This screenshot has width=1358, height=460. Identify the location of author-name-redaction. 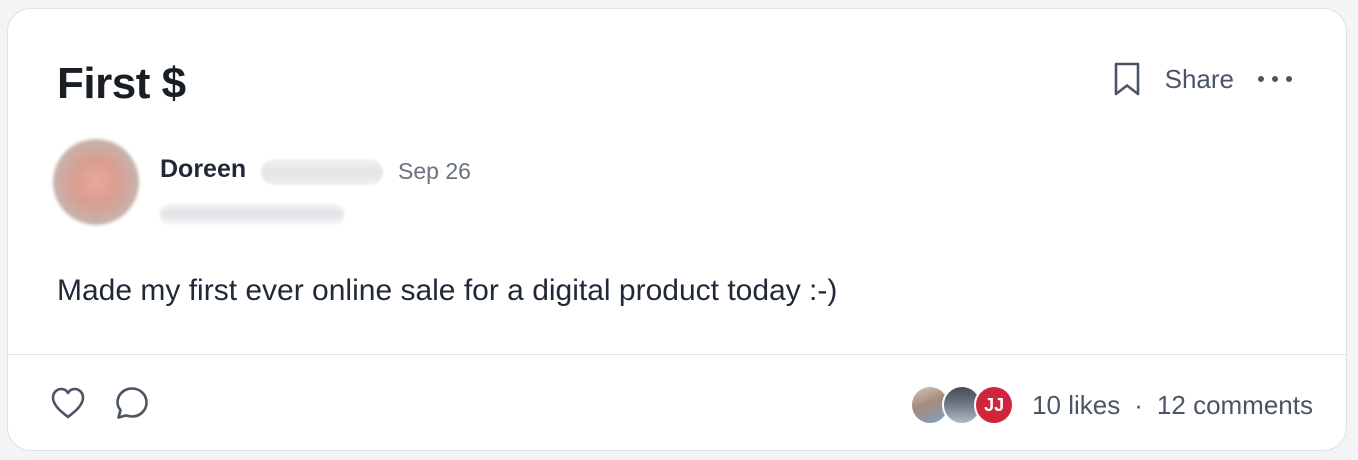
(322, 172).